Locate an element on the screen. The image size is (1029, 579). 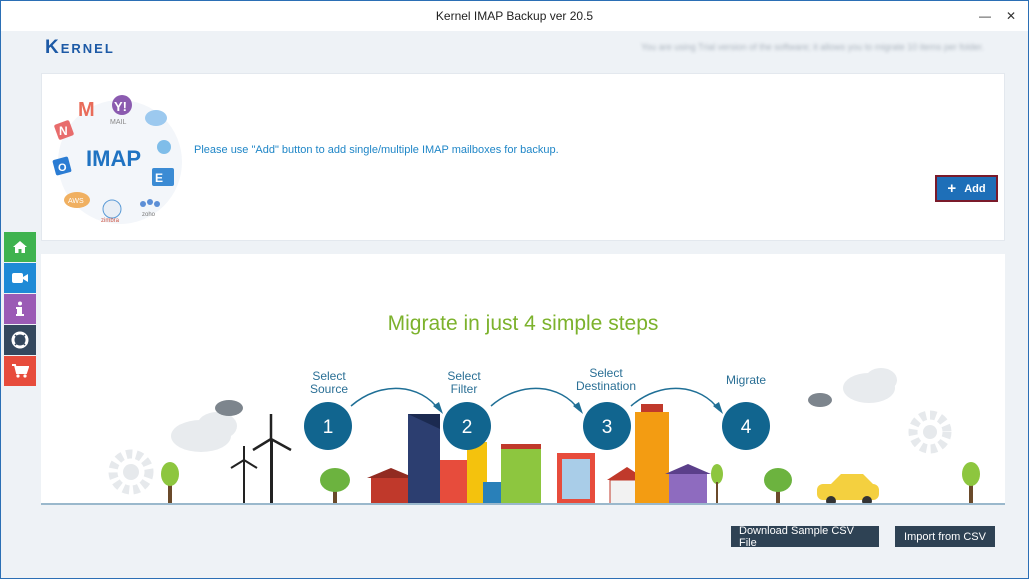
logo-text: Kernel is located at coordinates (80, 47).